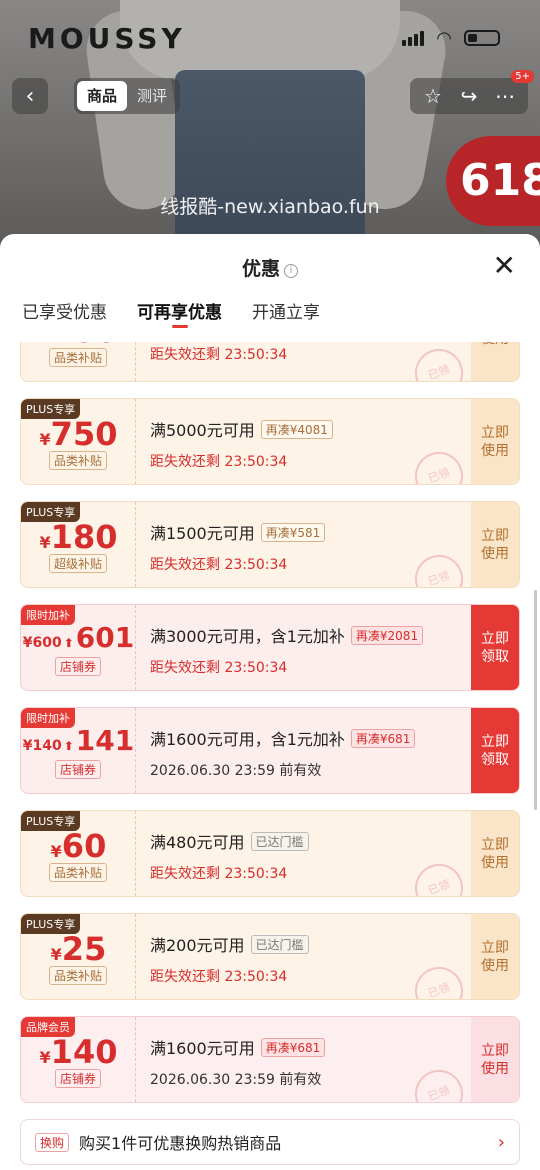 This screenshot has width=540, height=1170. What do you see at coordinates (78, 1052) in the screenshot?
I see `coupon-amount: ¥140` at bounding box center [78, 1052].